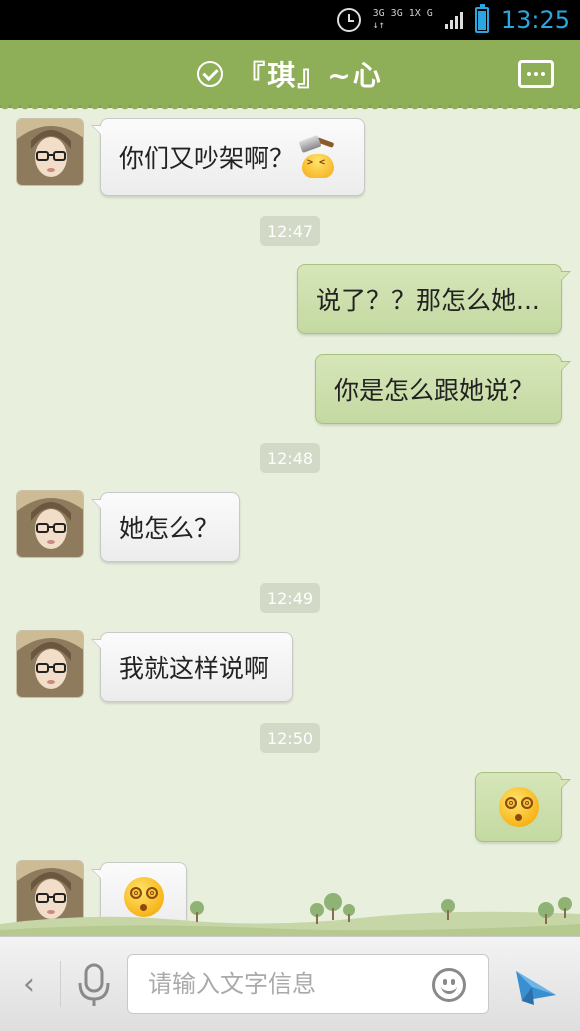 Image resolution: width=580 pixels, height=1031 pixels. I want to click on message-text: 我就这样说啊, so click(194, 668).